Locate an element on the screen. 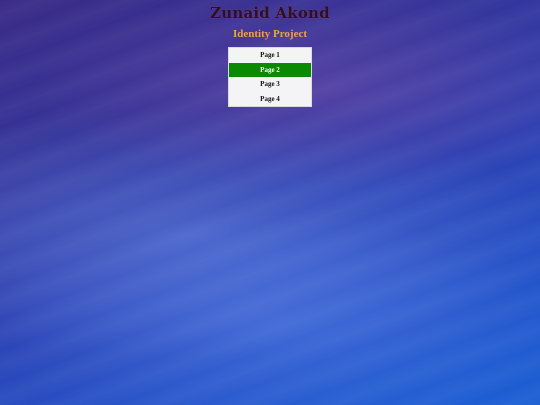  nav-item-page-2: Page 2 is located at coordinates (270, 69).